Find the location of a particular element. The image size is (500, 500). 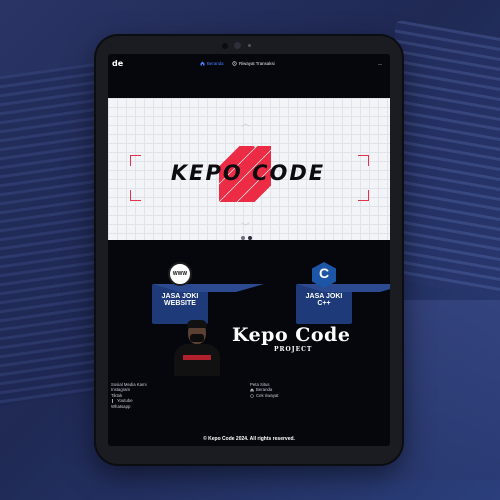

camera-dot is located at coordinates (225, 46).